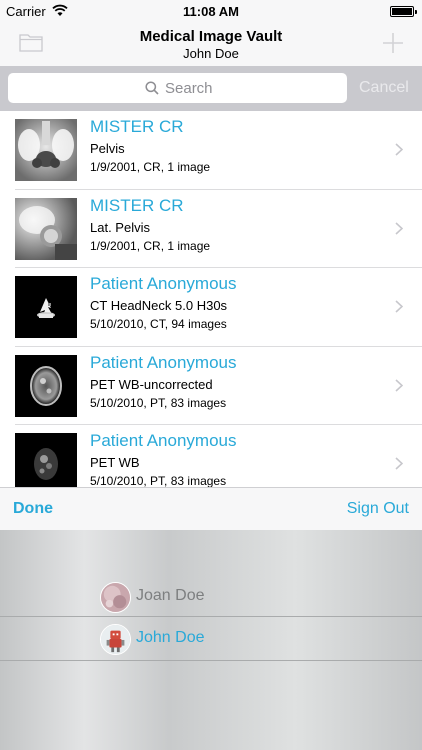 The image size is (422, 750). Describe the element at coordinates (46, 307) in the screenshot. I see `ct-headneck-thumbnail` at that location.